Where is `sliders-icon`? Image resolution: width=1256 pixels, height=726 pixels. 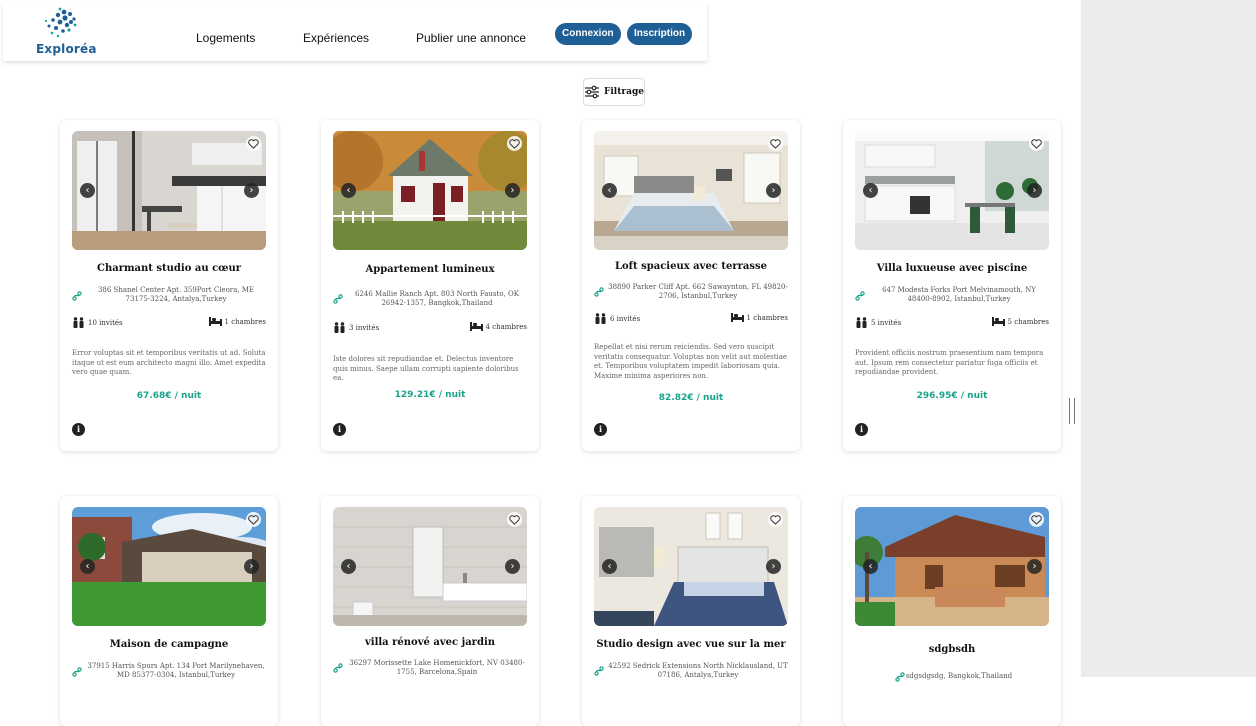 sliders-icon is located at coordinates (592, 92).